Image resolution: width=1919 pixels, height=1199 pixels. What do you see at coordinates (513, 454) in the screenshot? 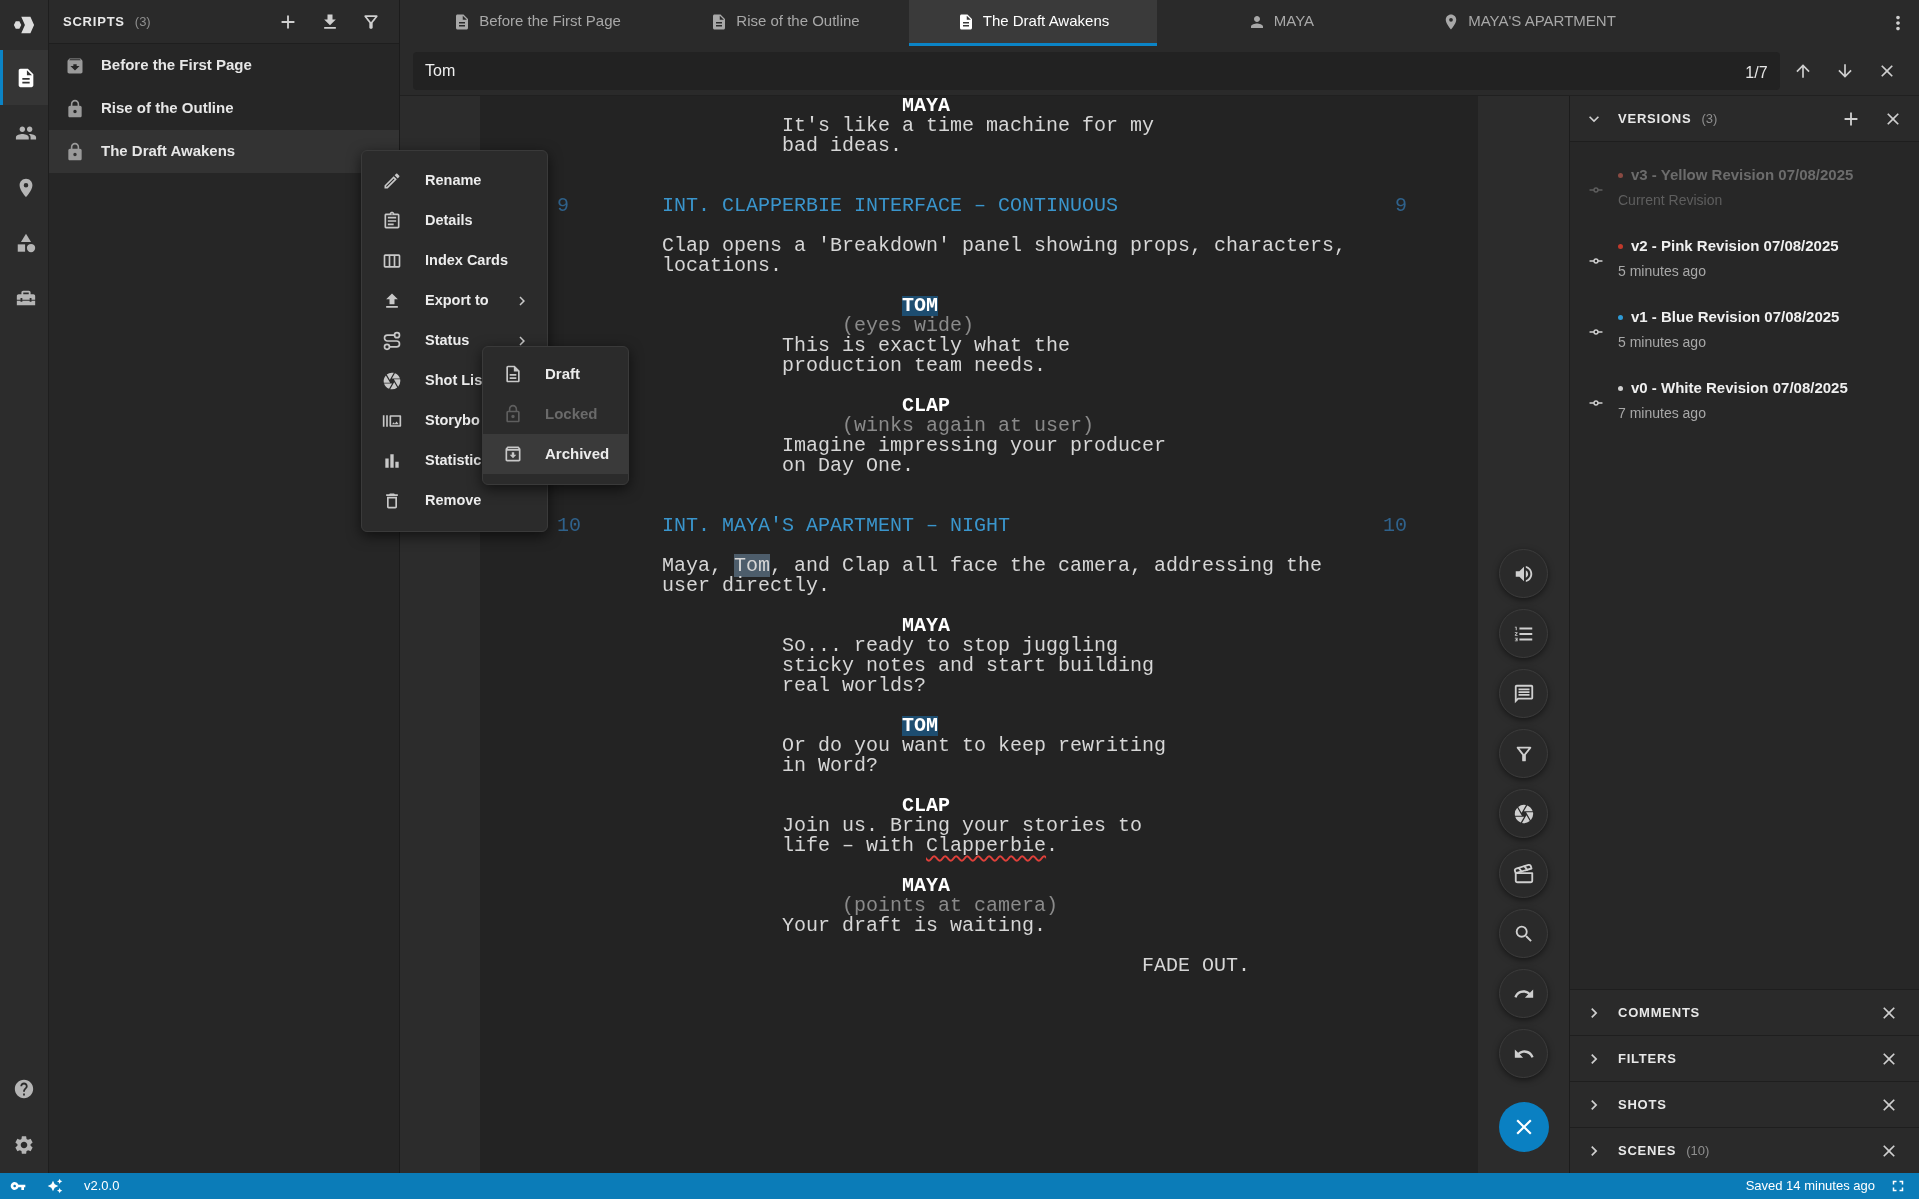
I see `archive-icon` at bounding box center [513, 454].